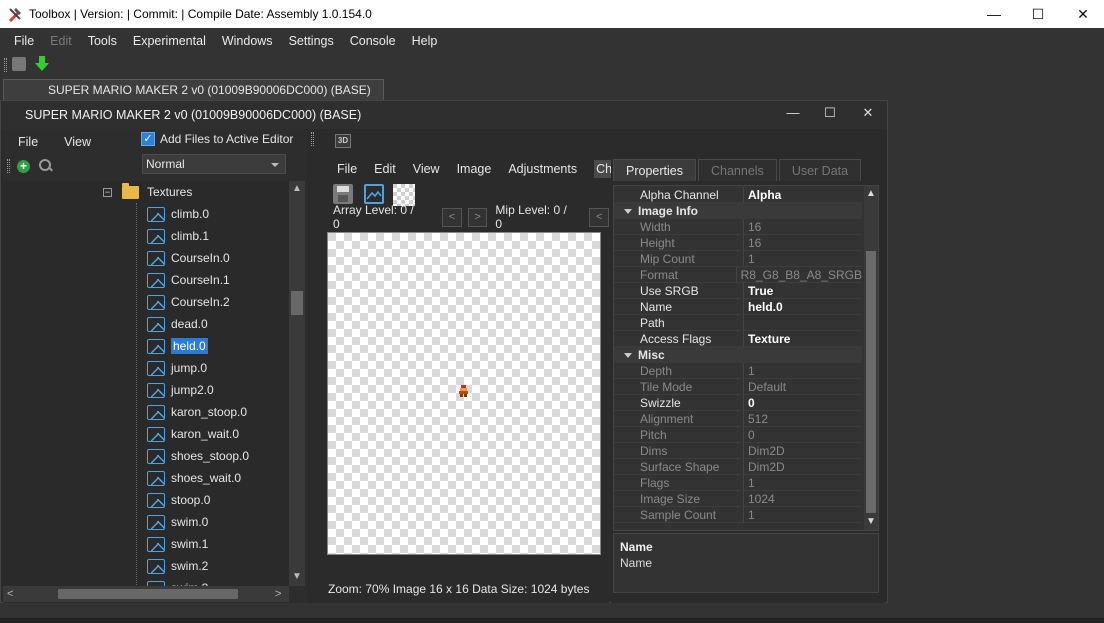 Image resolution: width=1104 pixels, height=623 pixels. Describe the element at coordinates (994, 14) in the screenshot. I see `minimize-button: —` at that location.